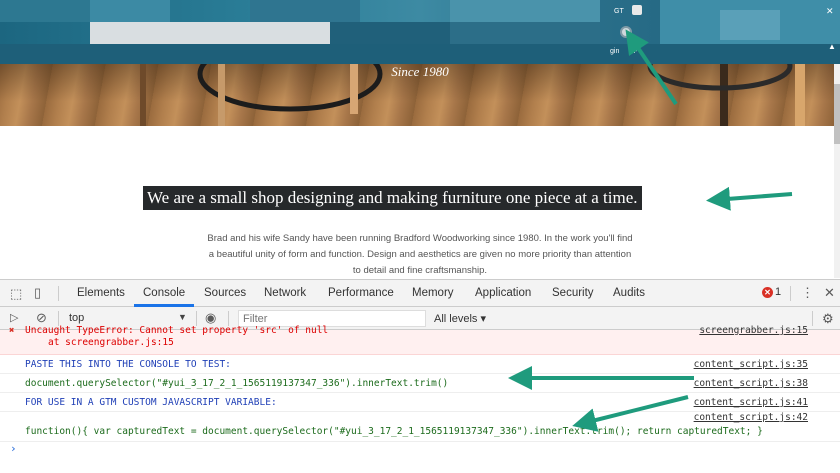 The width and height of the screenshot is (840, 473). What do you see at coordinates (829, 292) in the screenshot?
I see `close-devtools-icon: ✕` at bounding box center [829, 292].